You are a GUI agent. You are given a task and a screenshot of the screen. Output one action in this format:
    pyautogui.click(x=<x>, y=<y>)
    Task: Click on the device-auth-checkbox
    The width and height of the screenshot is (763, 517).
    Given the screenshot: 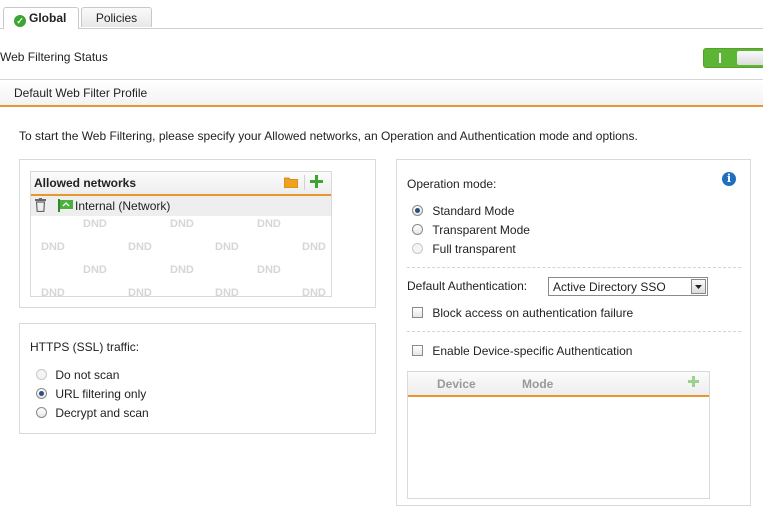 What is the action you would take?
    pyautogui.click(x=417, y=350)
    